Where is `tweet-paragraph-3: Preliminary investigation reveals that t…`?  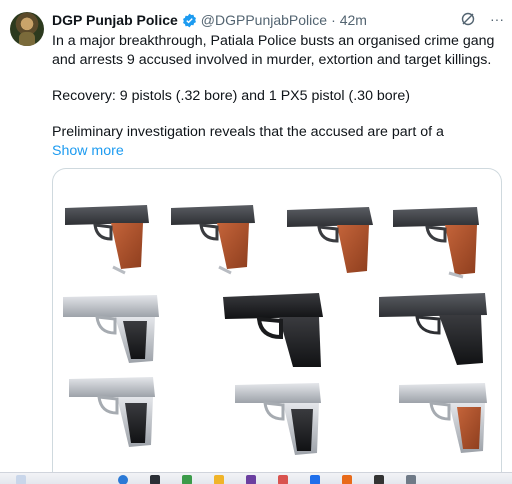
tweet-paragraph-3: Preliminary investigation reveals that t… is located at coordinates (248, 132).